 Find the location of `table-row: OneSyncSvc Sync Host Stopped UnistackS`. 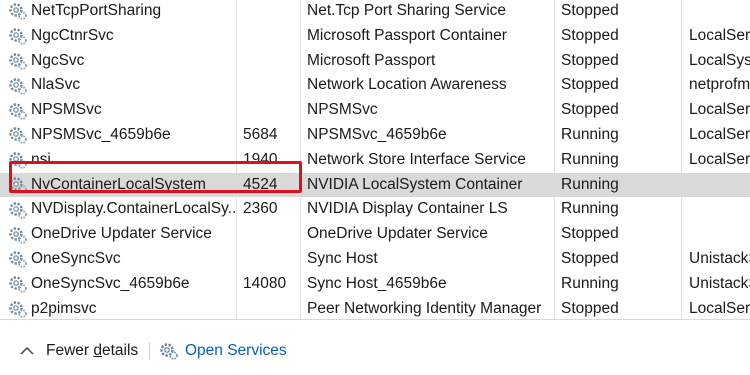

table-row: OneSyncSvc Sync Host Stopped UnistackS is located at coordinates (375, 259).